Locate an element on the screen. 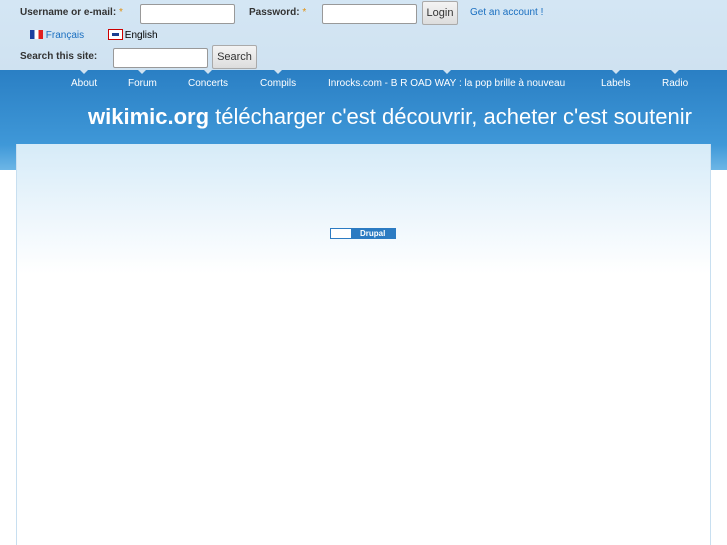  nav-compils: Compils is located at coordinates (278, 79).